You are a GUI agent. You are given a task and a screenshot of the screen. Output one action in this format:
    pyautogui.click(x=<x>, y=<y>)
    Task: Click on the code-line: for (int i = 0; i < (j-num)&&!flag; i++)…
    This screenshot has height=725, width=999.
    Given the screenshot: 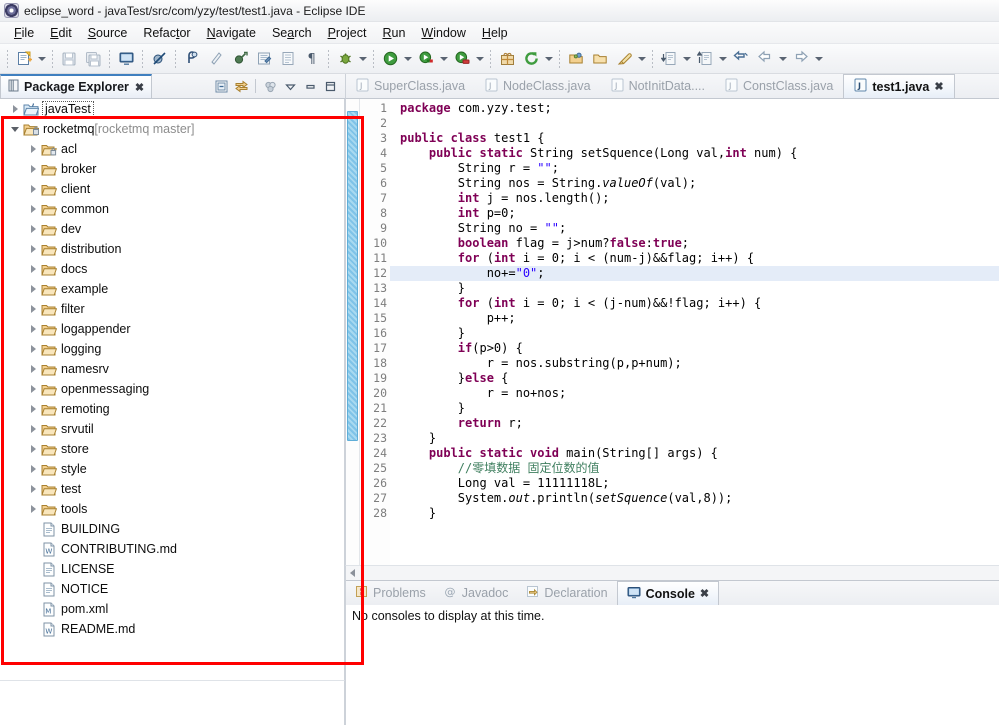 What is the action you would take?
    pyautogui.click(x=699, y=303)
    